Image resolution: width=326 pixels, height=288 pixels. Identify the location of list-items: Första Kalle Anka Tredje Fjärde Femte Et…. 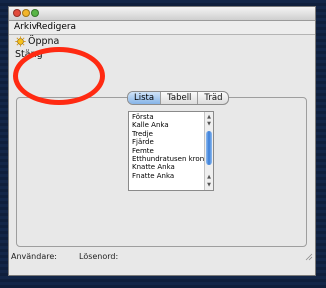
(169, 146).